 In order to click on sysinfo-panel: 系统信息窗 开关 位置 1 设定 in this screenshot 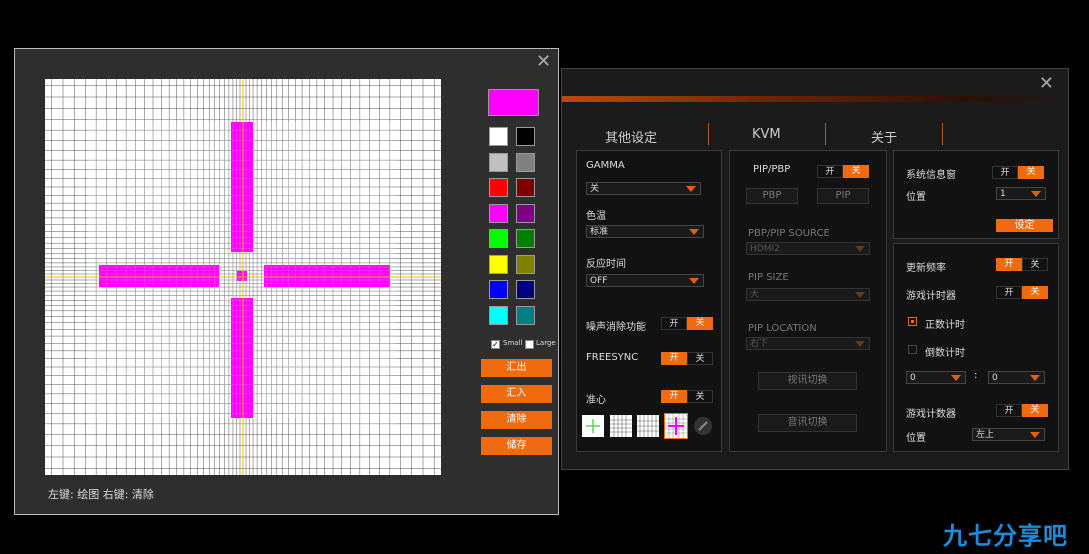, I will do `click(976, 194)`.